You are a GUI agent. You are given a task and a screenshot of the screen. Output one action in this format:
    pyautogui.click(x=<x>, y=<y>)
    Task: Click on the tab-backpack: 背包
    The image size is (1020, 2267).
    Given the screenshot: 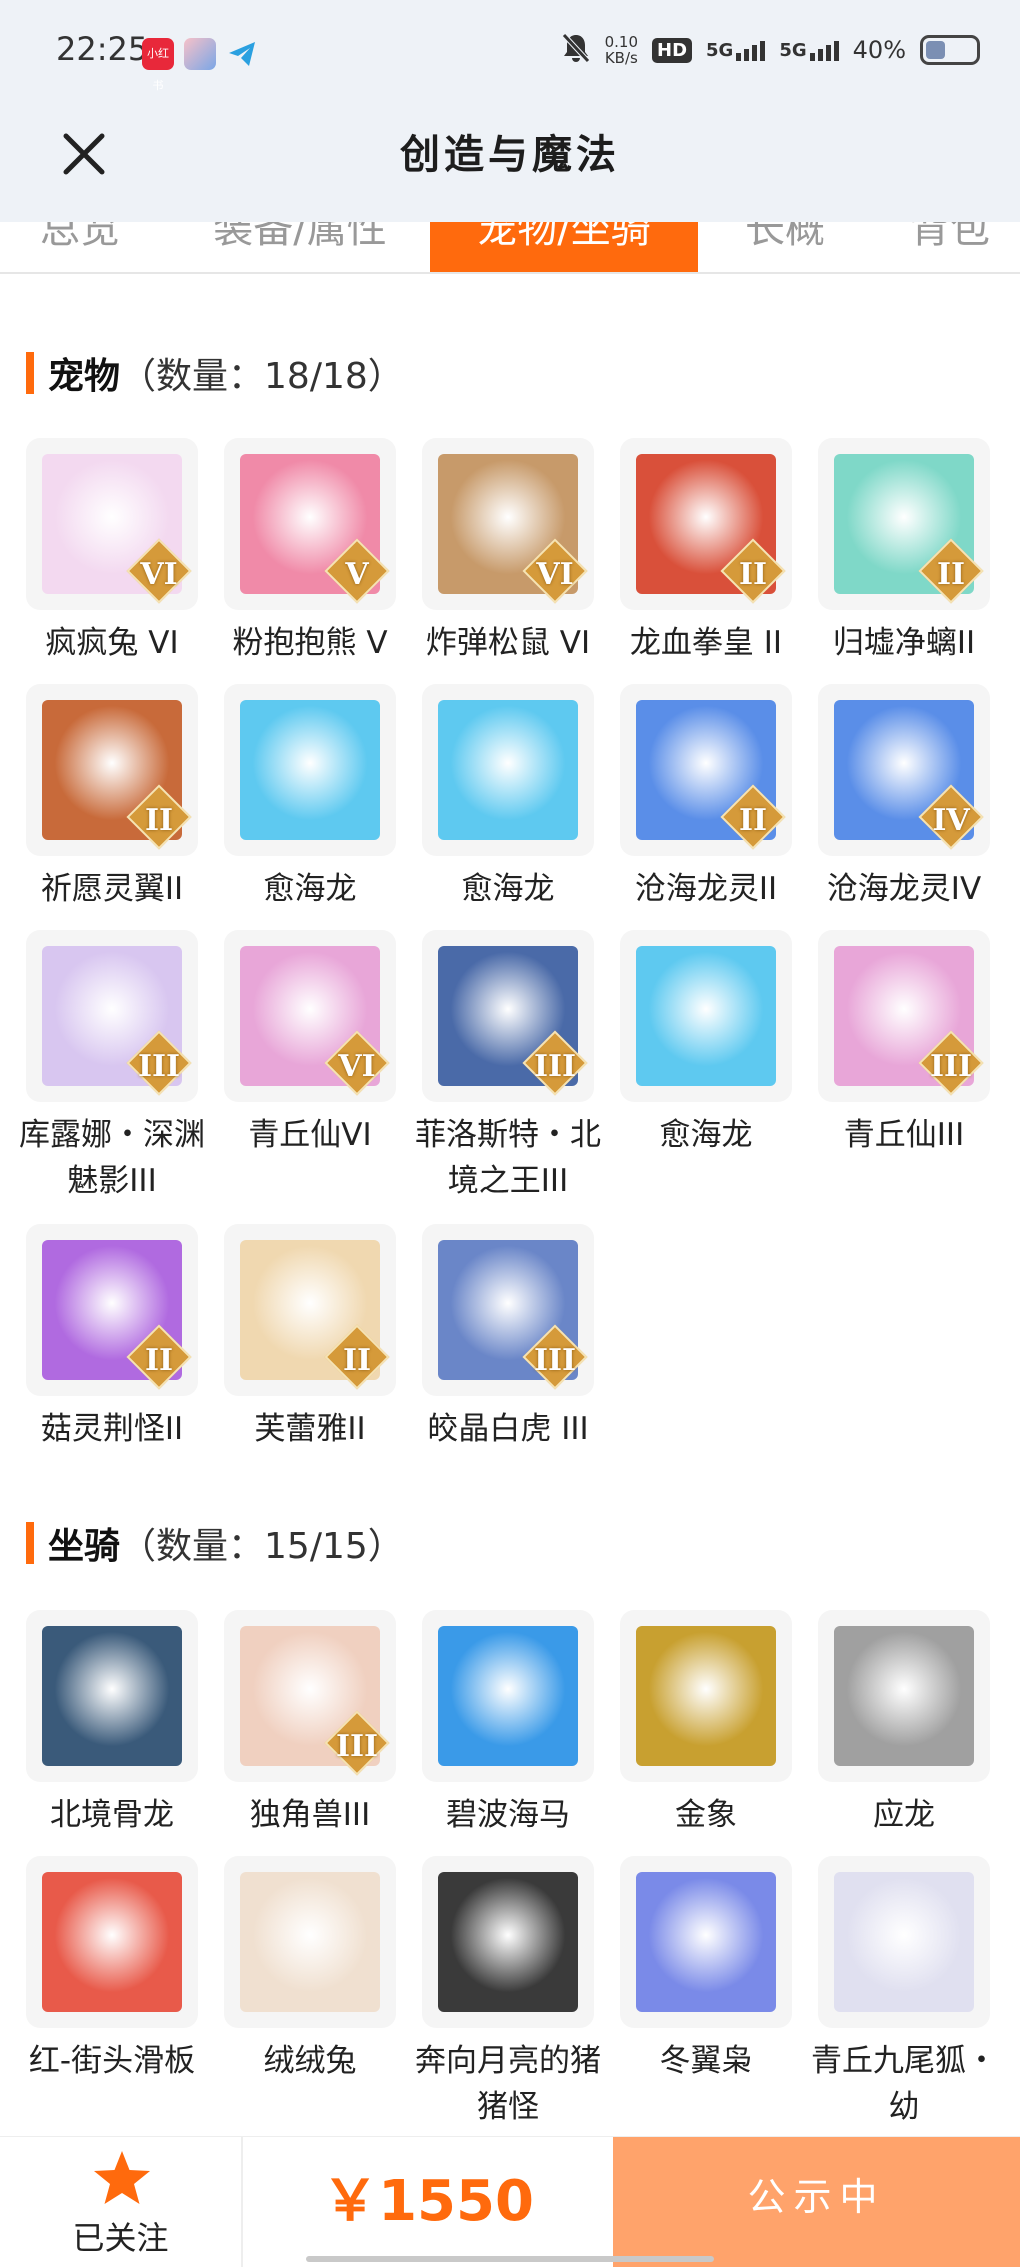 What is the action you would take?
    pyautogui.click(x=950, y=247)
    